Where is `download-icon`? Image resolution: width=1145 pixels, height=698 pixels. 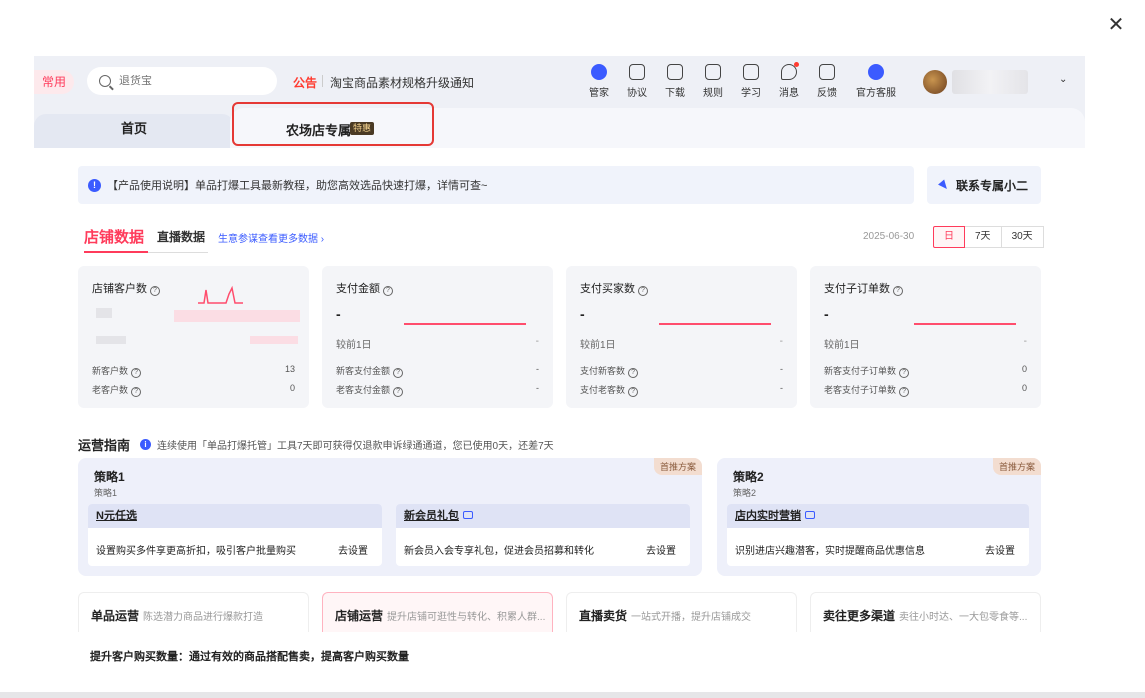
download-icon is located at coordinates (675, 72).